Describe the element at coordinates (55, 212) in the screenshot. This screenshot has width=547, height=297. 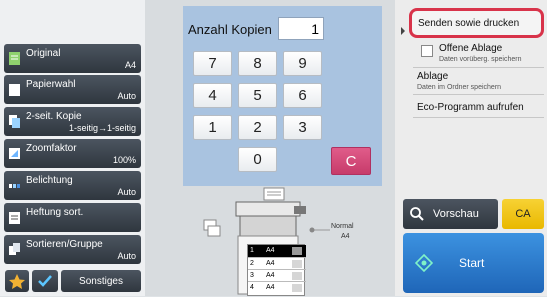
I see `staple-sort-label: Heftung sort.` at that location.